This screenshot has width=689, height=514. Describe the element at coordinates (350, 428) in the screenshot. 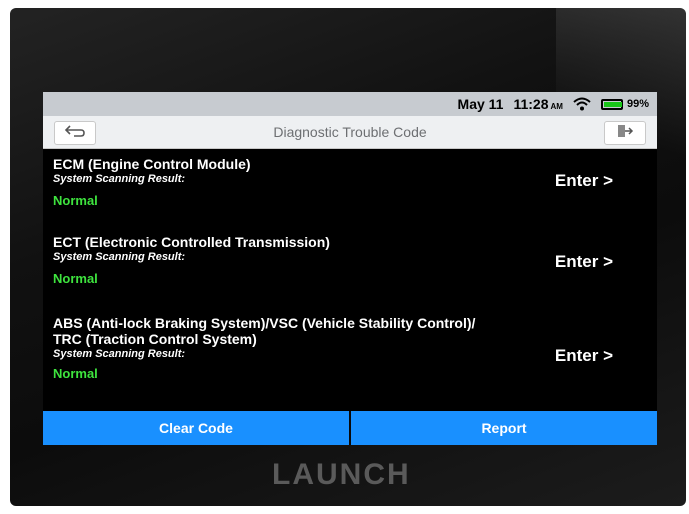

I see `action-bar: Clear Code Report` at that location.